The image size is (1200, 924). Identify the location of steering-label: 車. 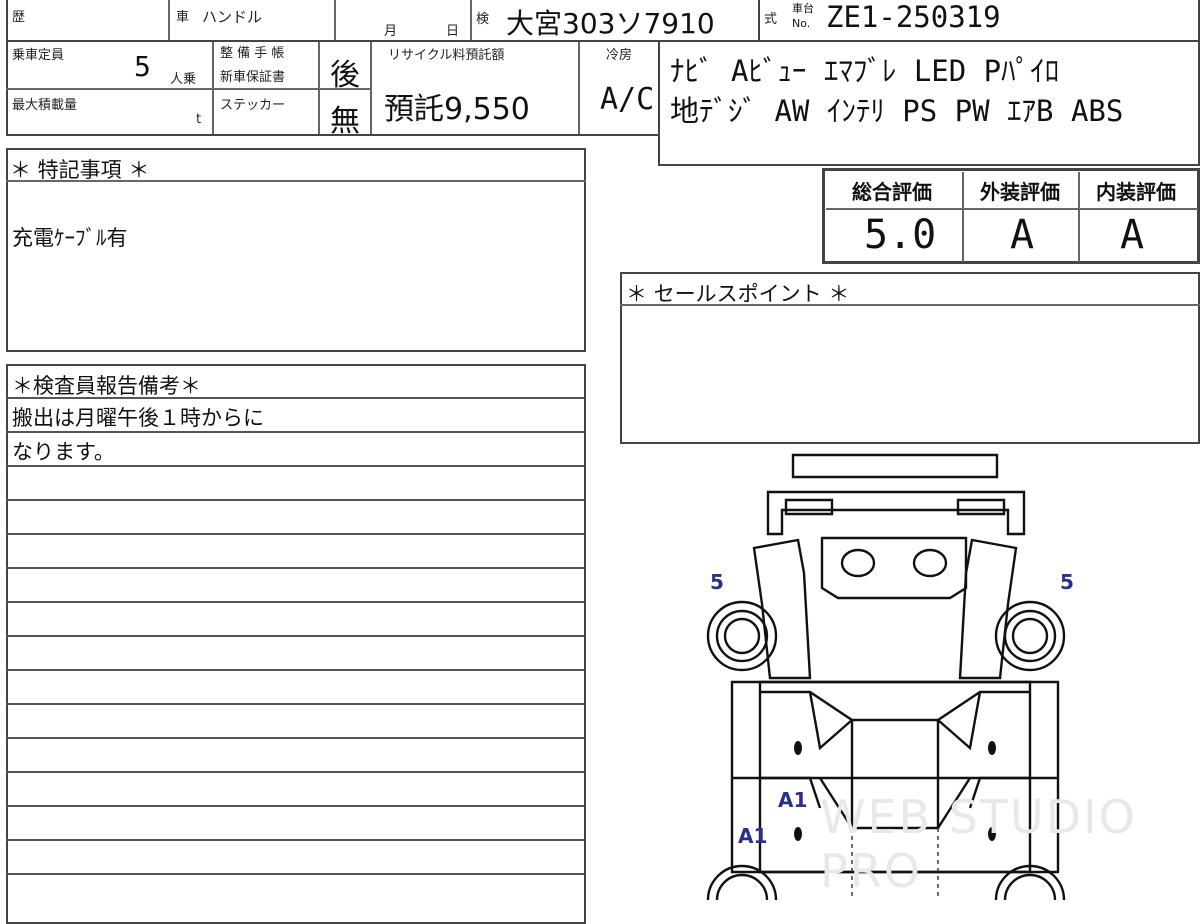
(183, 17).